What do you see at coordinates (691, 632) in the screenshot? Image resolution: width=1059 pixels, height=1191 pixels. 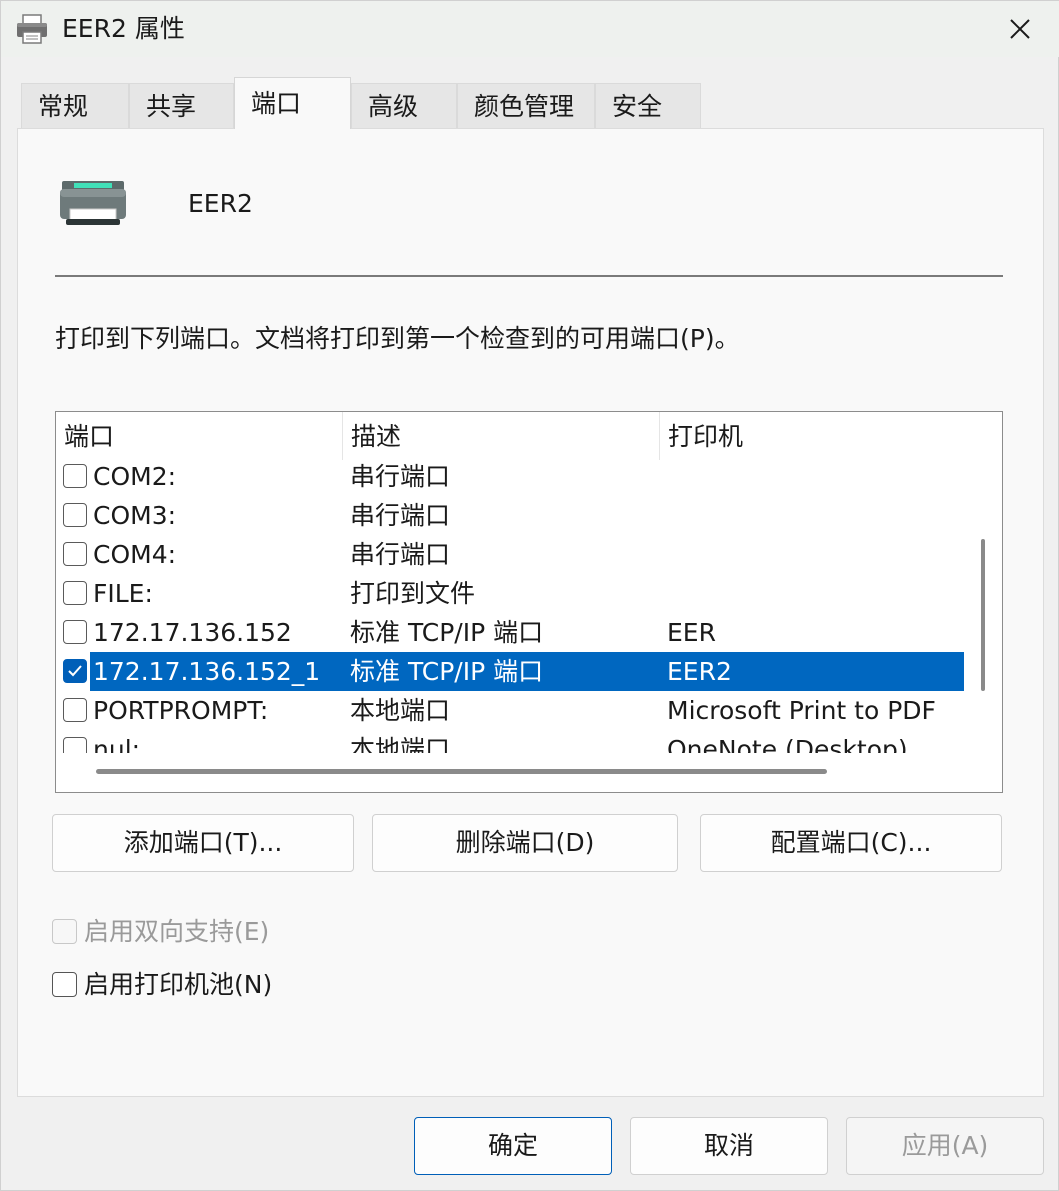 I see `port-printer: EER` at bounding box center [691, 632].